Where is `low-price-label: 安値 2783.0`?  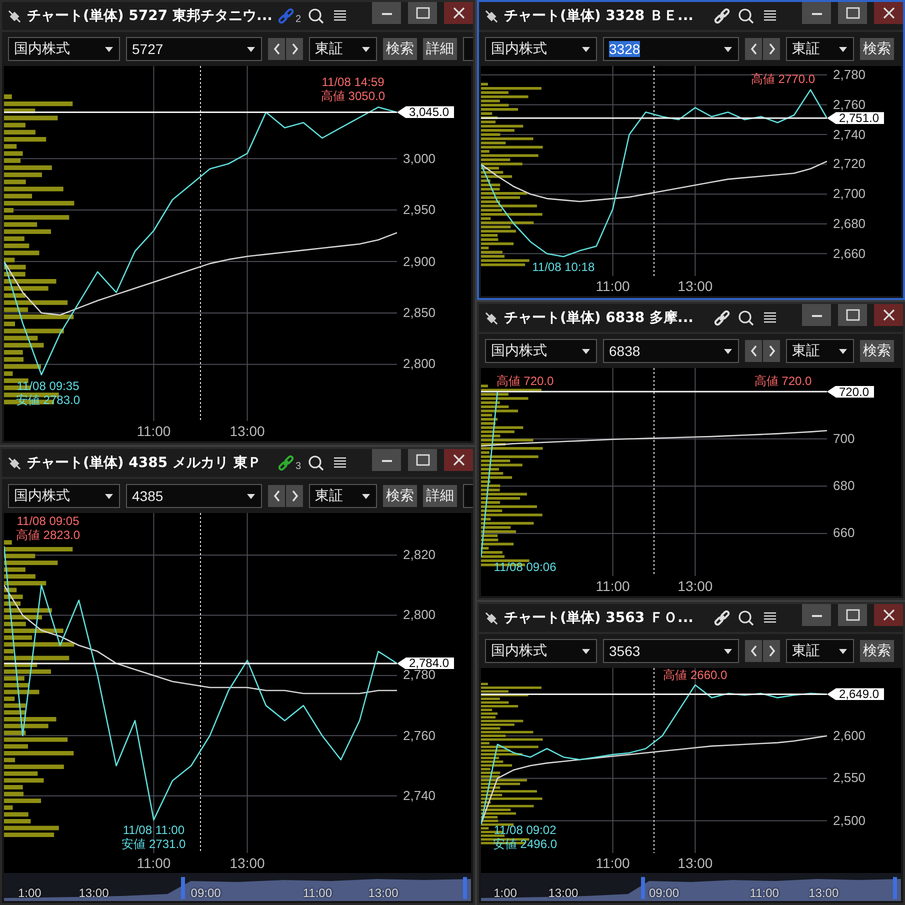 low-price-label: 安値 2783.0 is located at coordinates (48, 399).